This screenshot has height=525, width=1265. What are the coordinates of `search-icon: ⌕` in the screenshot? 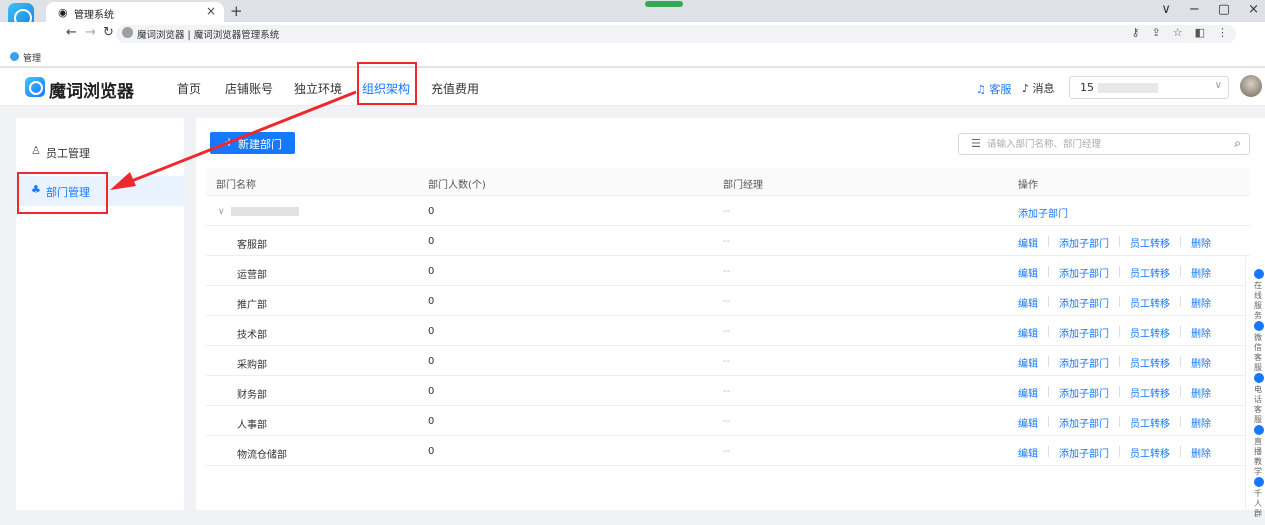 It's located at (1237, 143).